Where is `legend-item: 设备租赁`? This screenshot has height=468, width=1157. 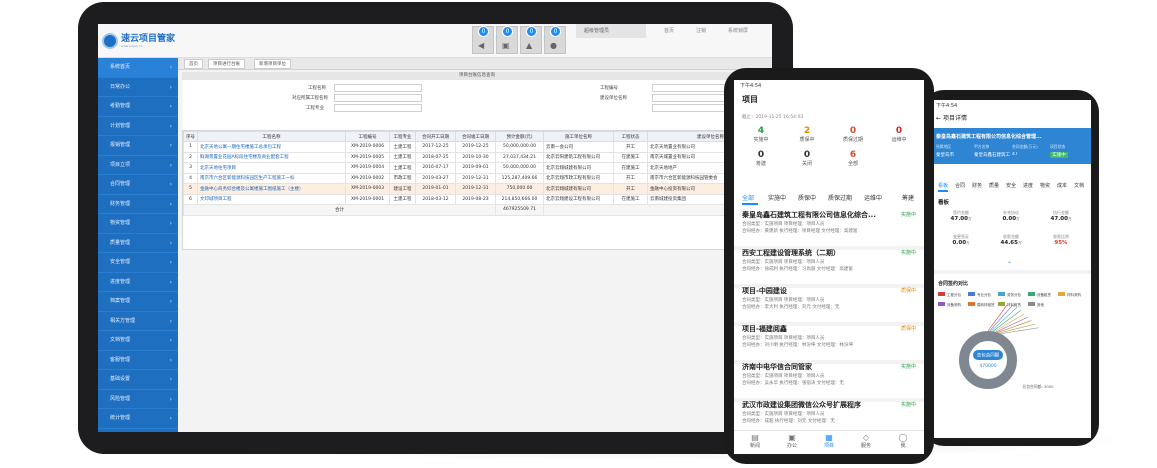
legend-item: 设备租赁 is located at coordinates (1039, 295).